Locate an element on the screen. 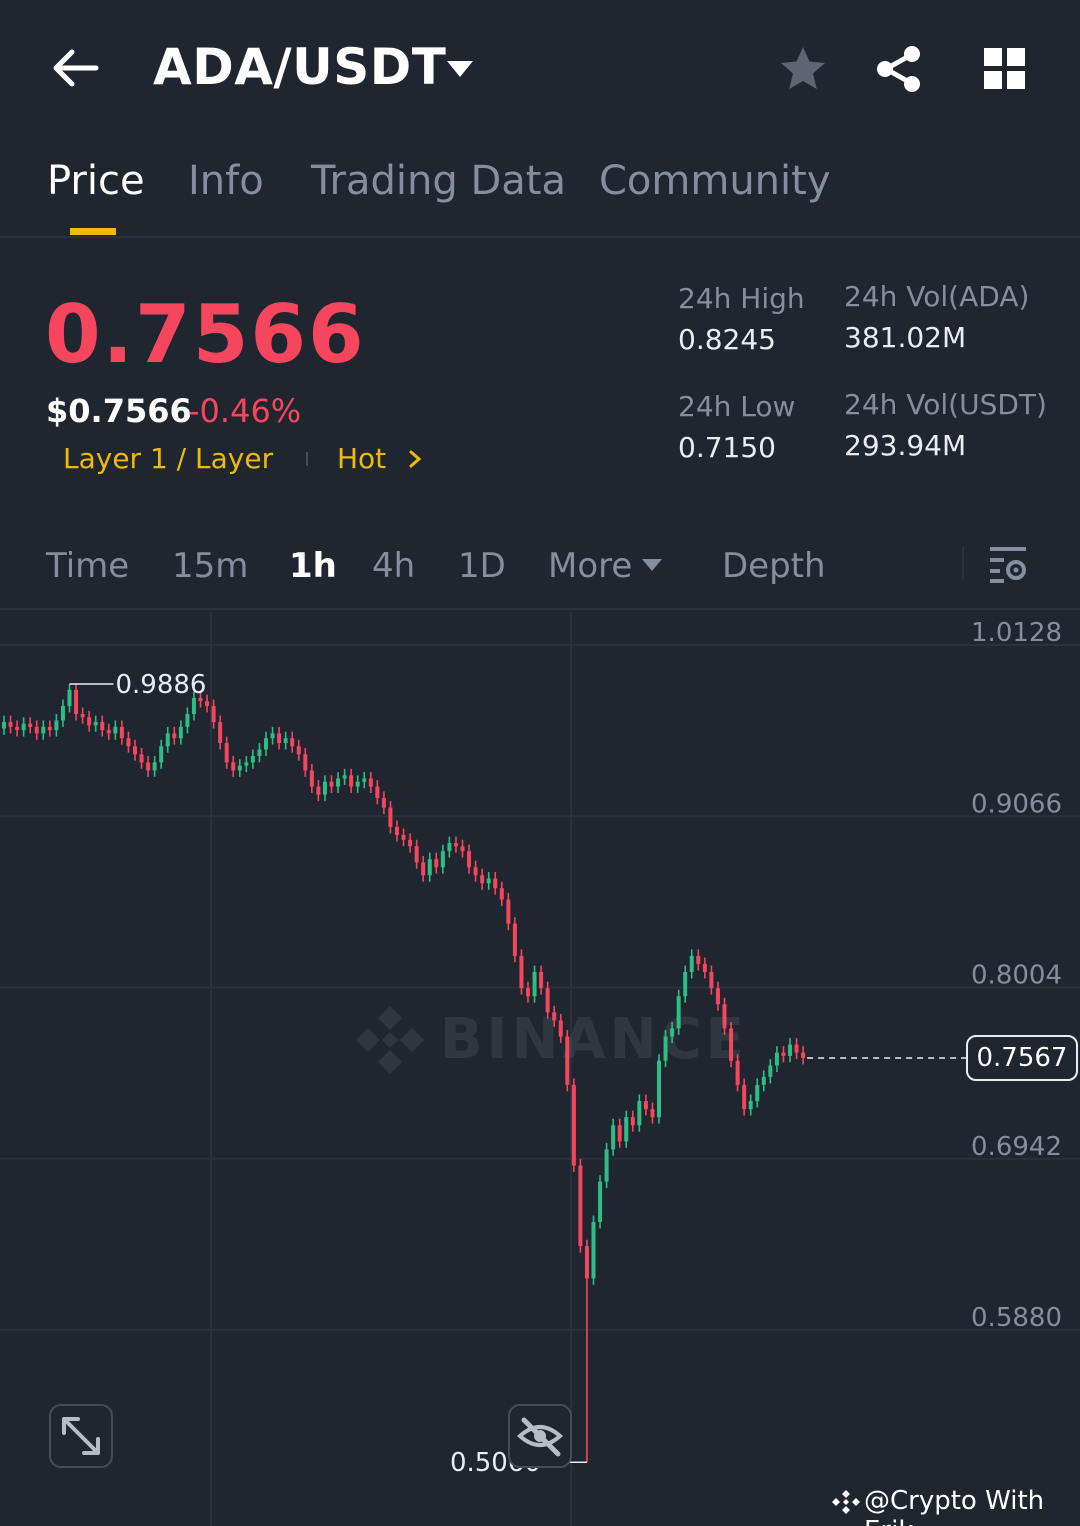 Image resolution: width=1080 pixels, height=1526 pixels. star-icon is located at coordinates (803, 69).